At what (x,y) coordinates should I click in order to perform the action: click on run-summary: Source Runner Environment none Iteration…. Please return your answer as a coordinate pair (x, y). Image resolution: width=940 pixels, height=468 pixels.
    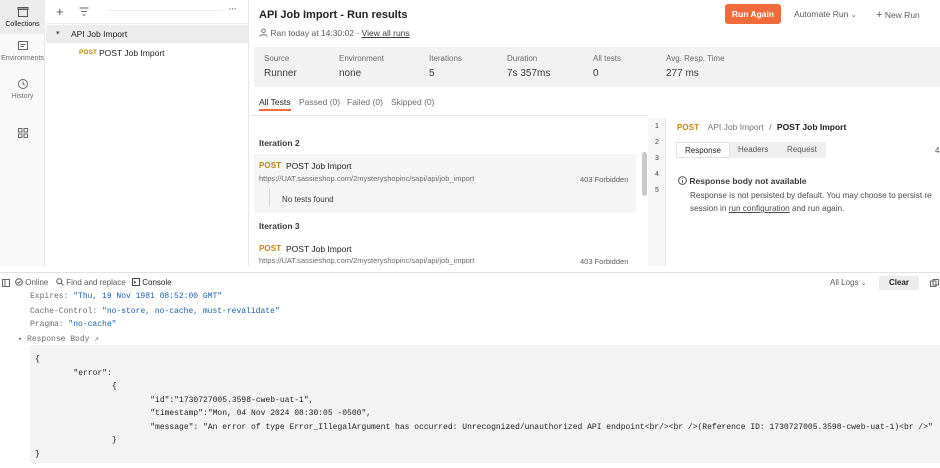
    Looking at the image, I should click on (597, 67).